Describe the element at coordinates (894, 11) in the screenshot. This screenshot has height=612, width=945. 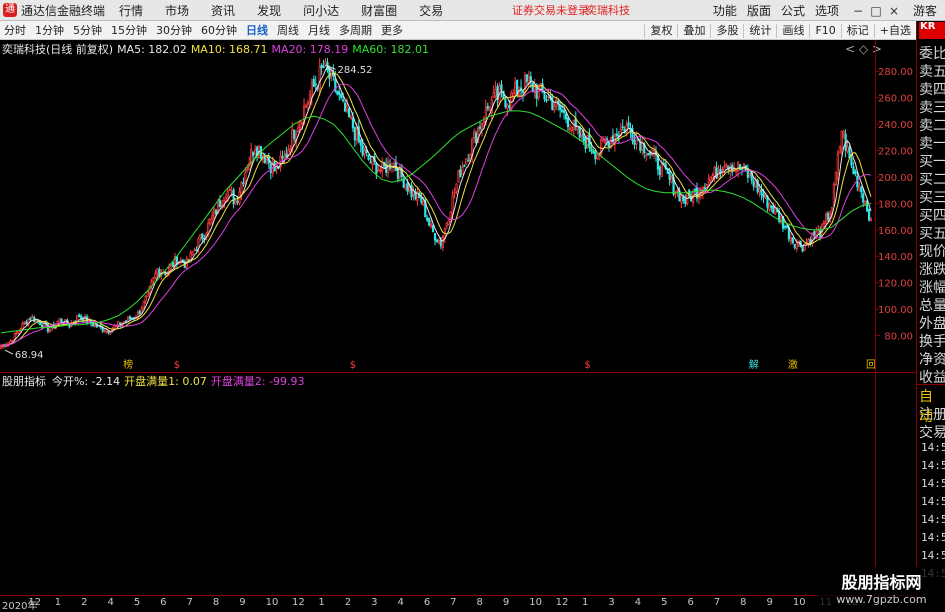
I see `close-icon: ×` at that location.